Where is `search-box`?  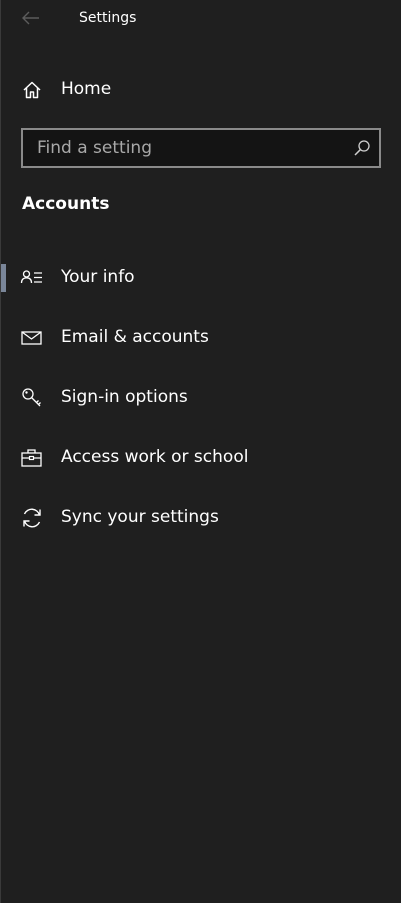
search-box is located at coordinates (201, 148).